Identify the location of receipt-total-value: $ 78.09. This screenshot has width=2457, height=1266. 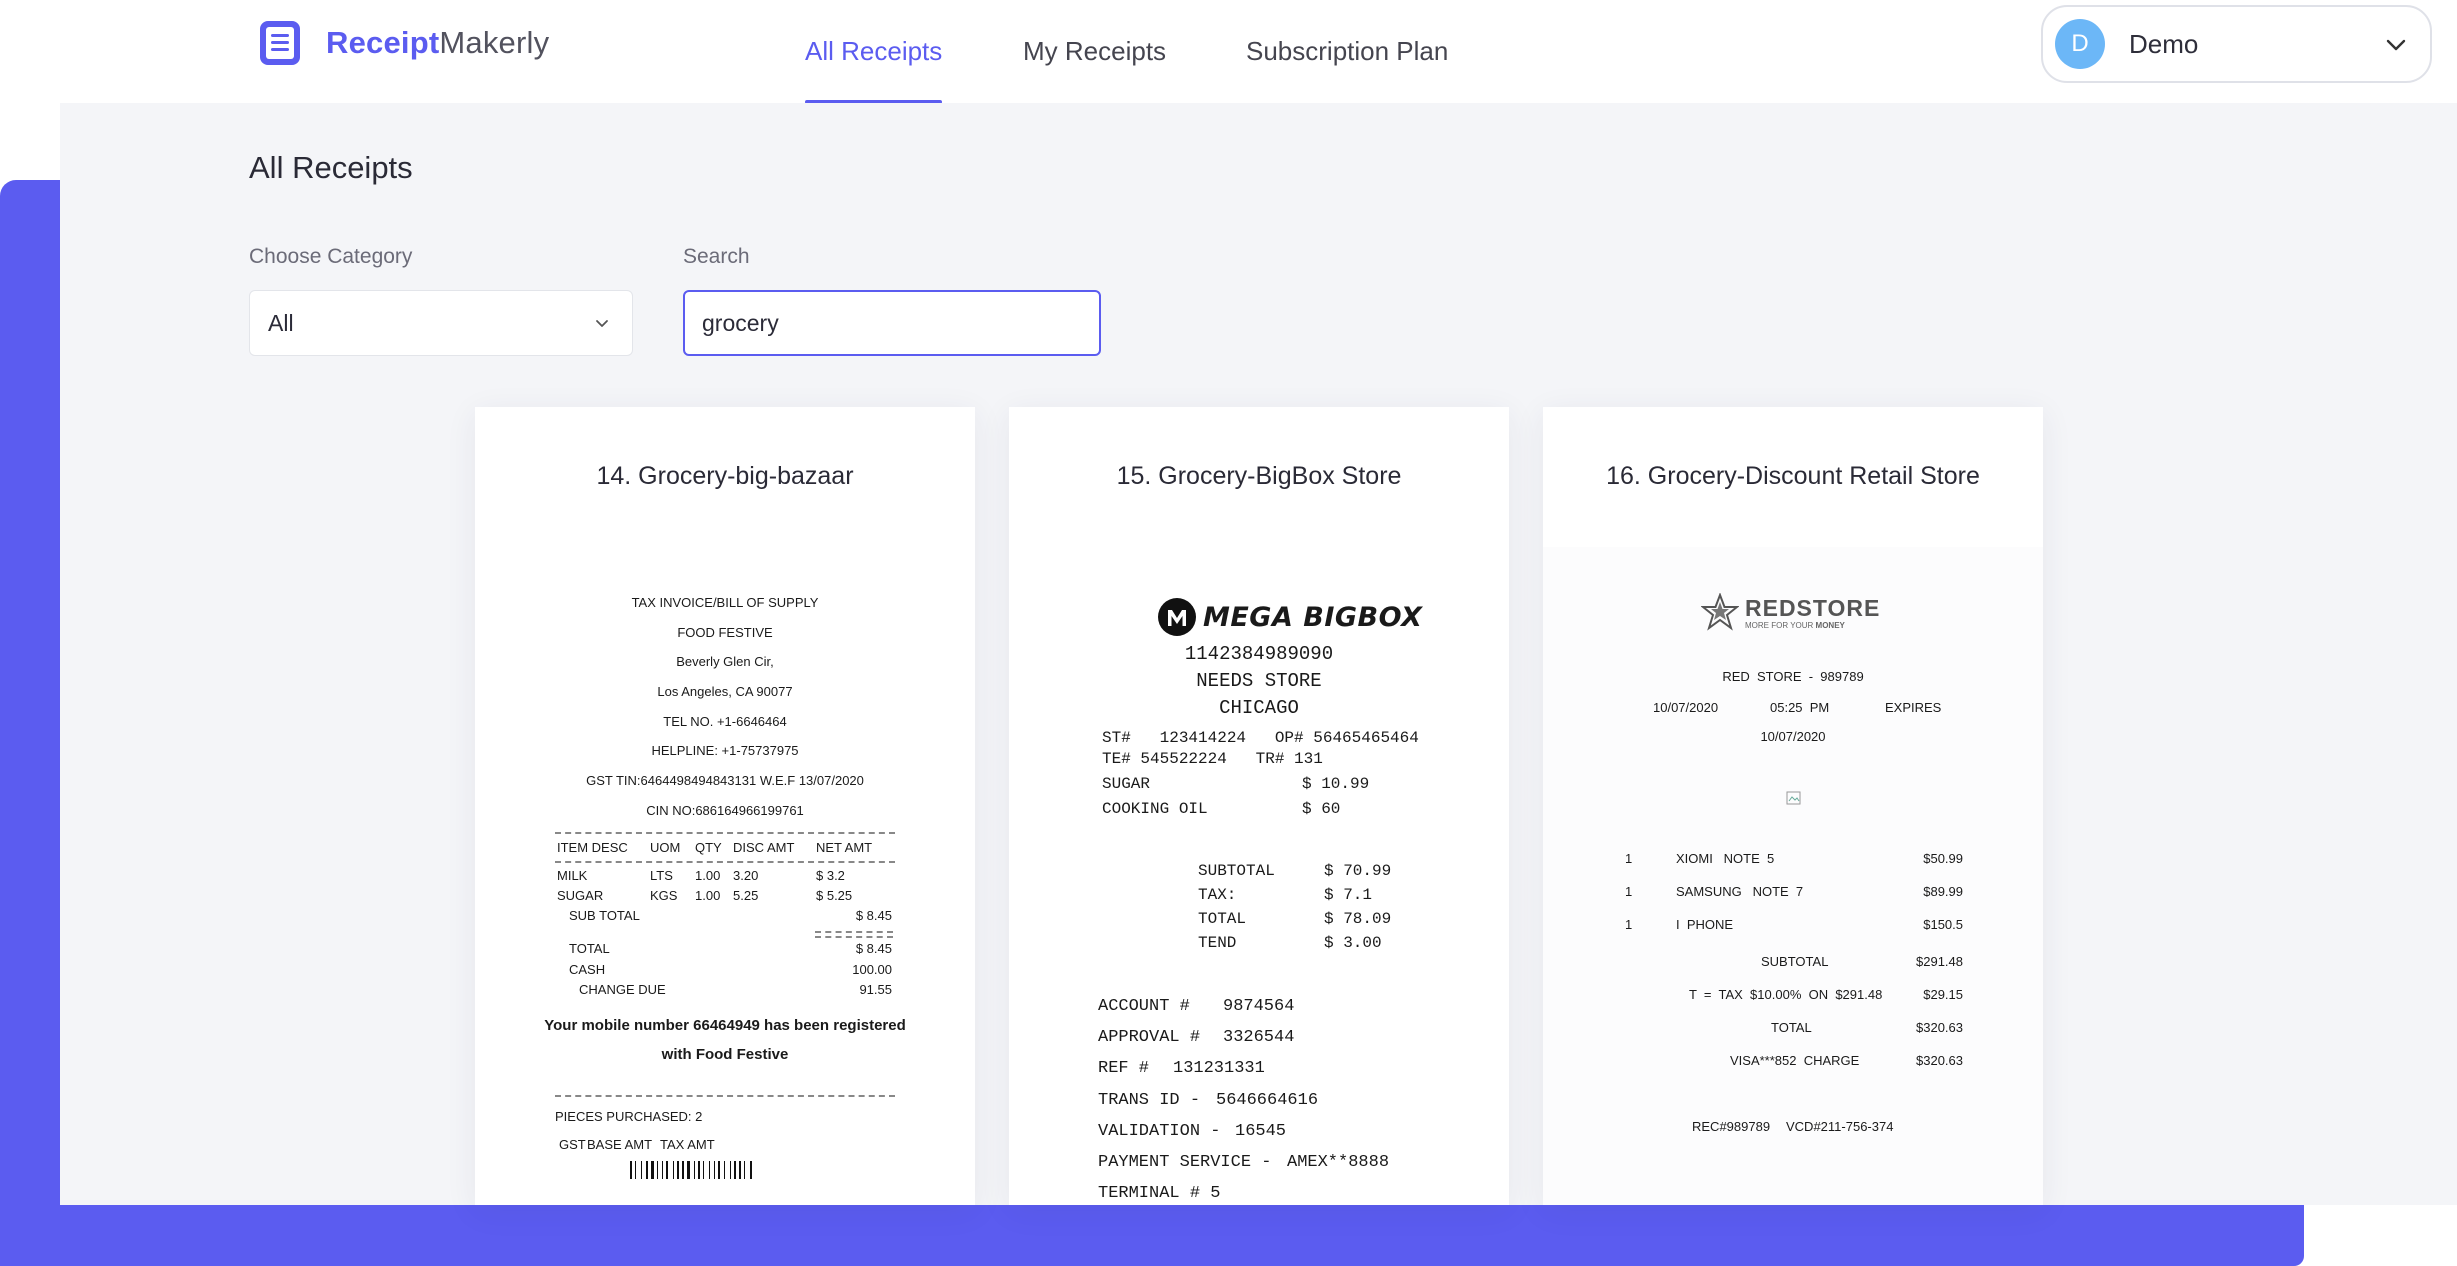
(1358, 919).